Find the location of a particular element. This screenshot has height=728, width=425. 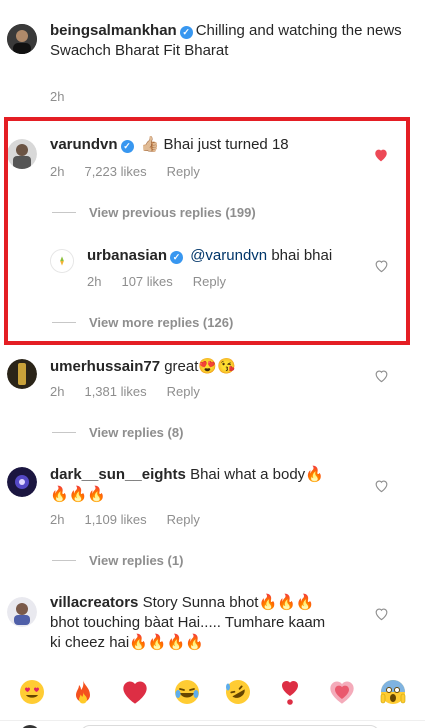

screaming-face-icon is located at coordinates (393, 692).